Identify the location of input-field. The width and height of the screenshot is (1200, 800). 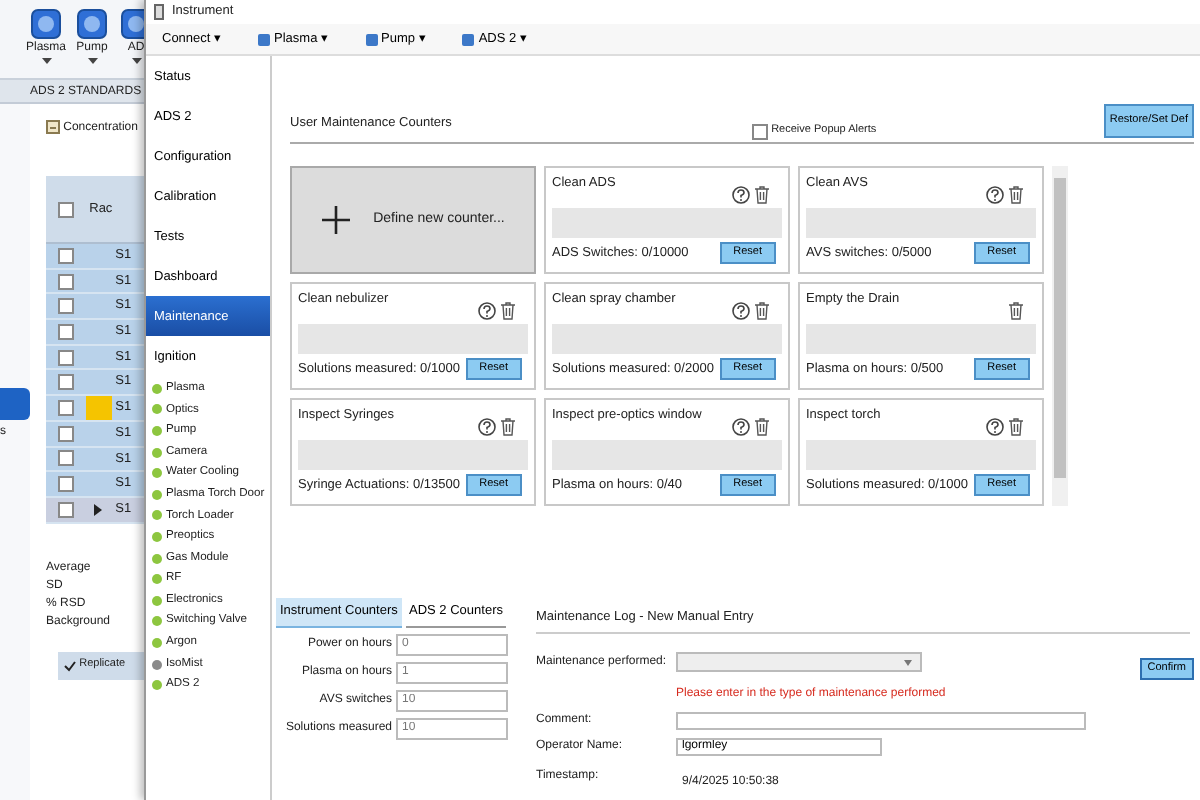
(881, 720).